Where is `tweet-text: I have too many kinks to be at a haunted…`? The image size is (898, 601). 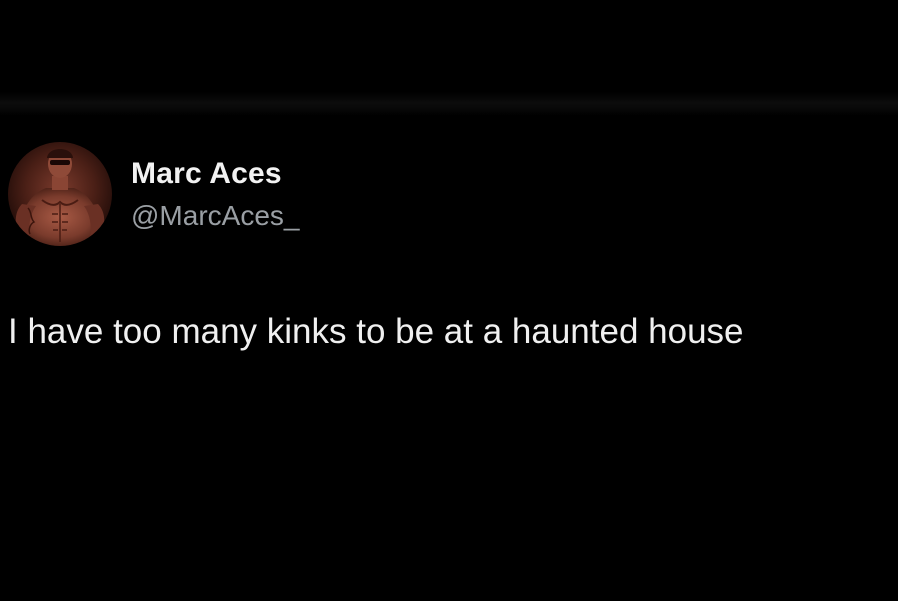 tweet-text: I have too many kinks to be at a haunted… is located at coordinates (376, 331).